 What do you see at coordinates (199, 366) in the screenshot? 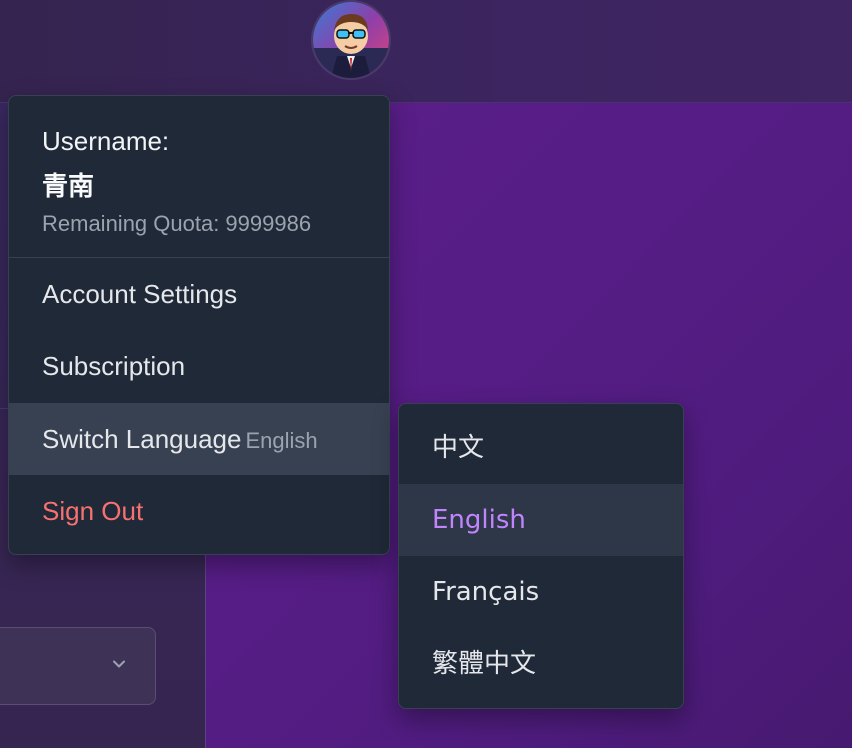
I see `menu-item-subscription: Subscription` at bounding box center [199, 366].